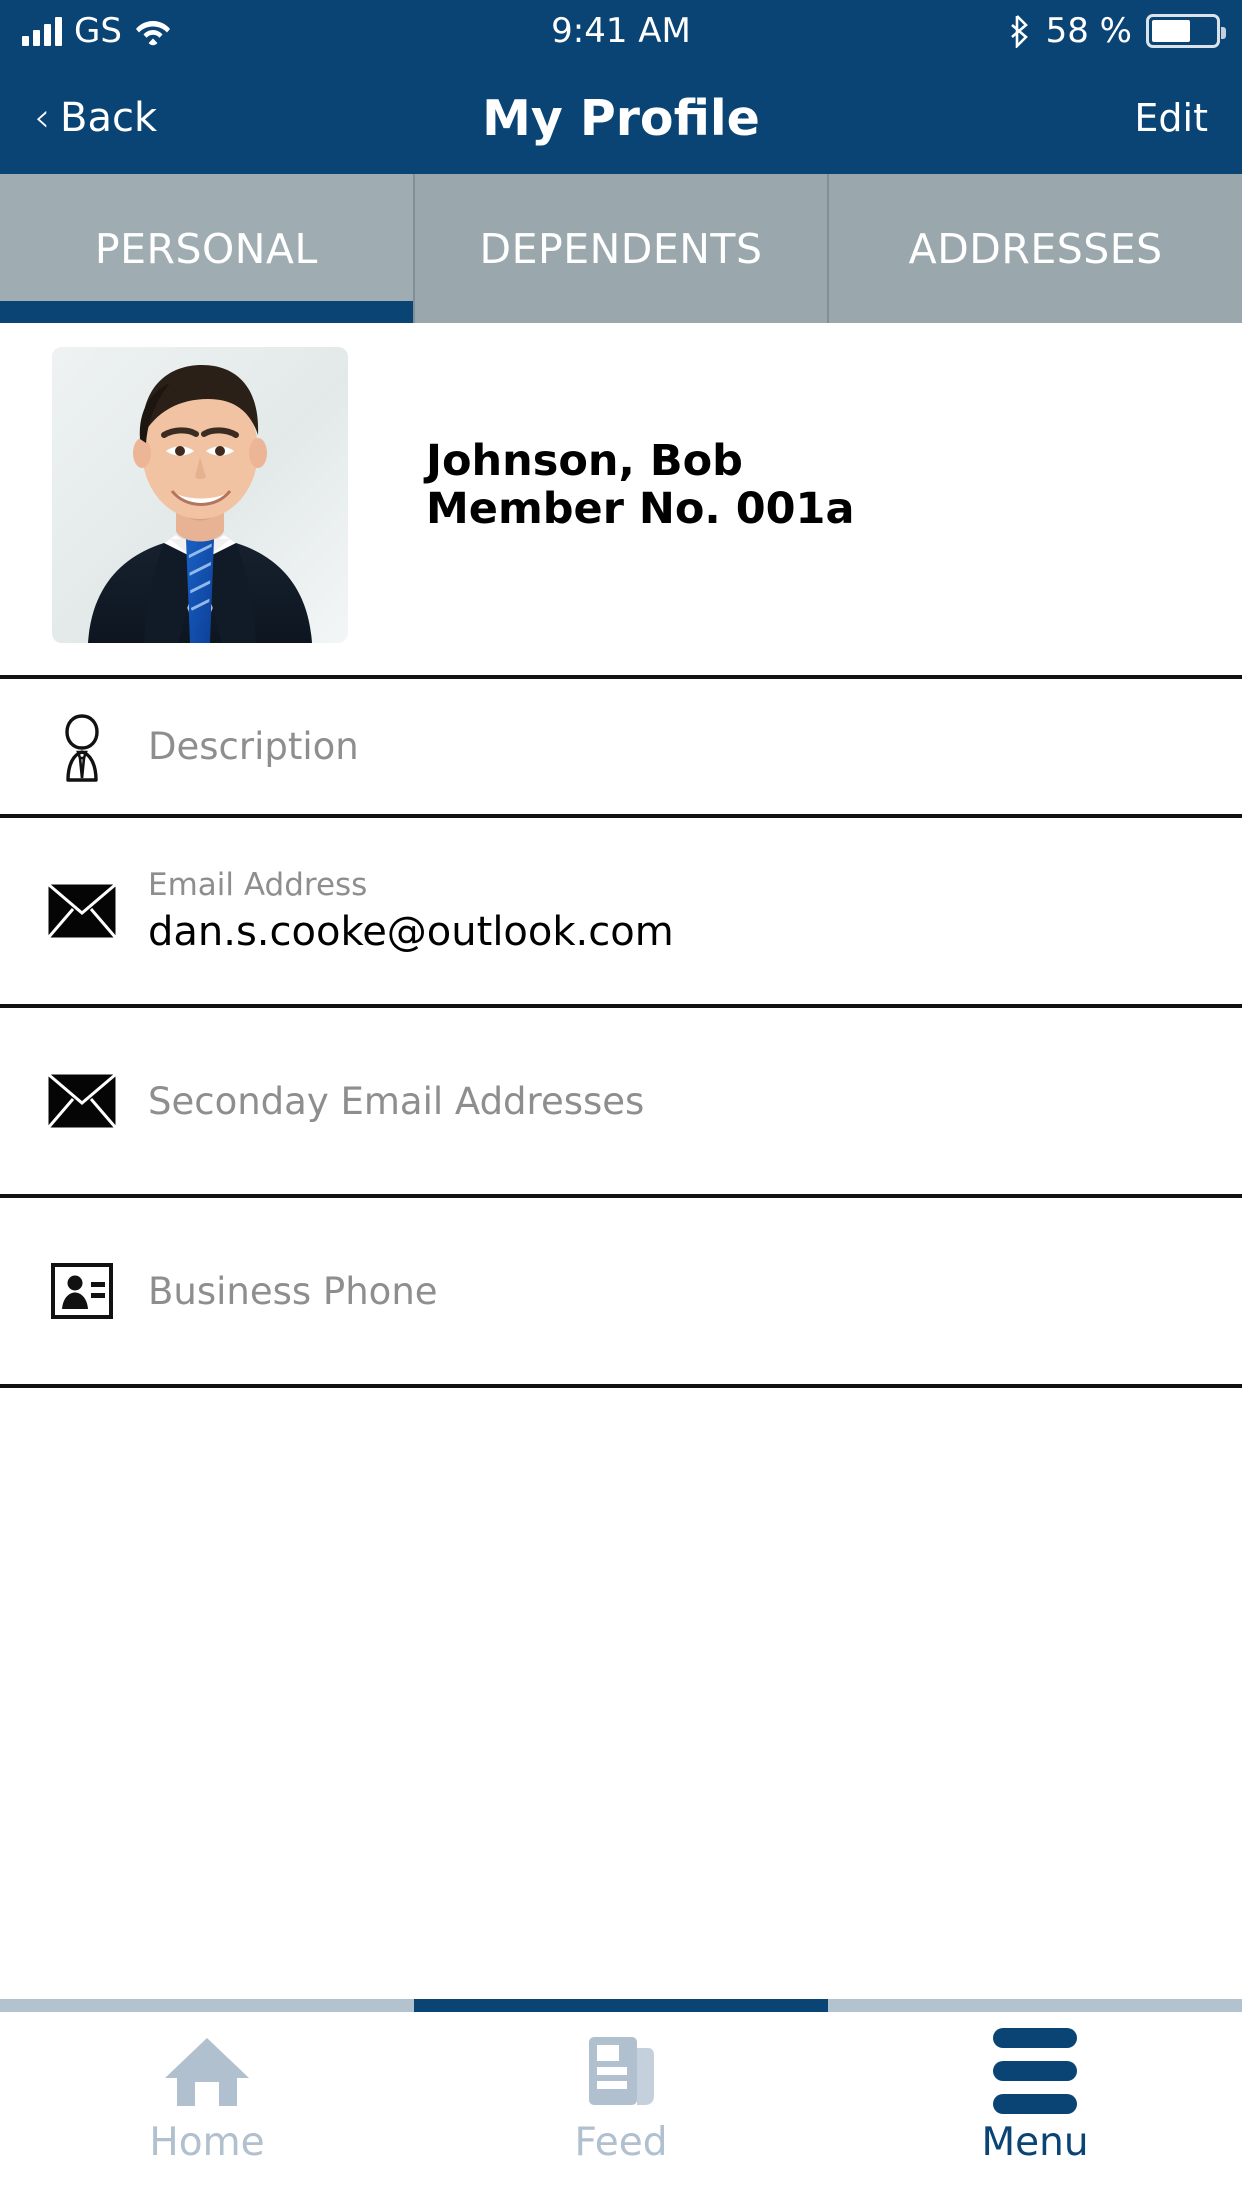  What do you see at coordinates (621, 748) in the screenshot?
I see `field-row-description: Description` at bounding box center [621, 748].